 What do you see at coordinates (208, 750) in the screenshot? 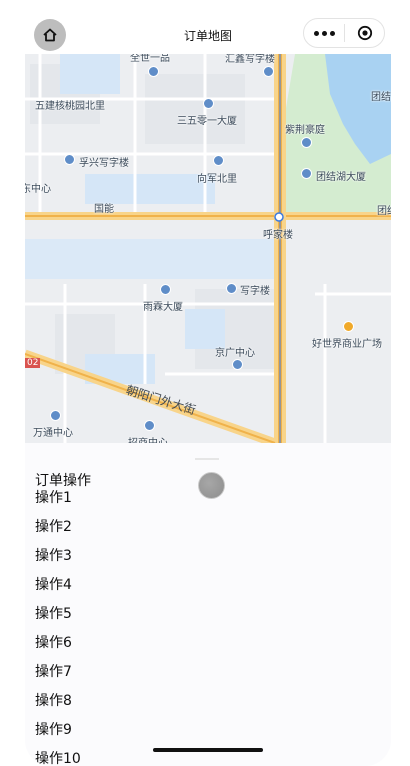
I see `home-indicator` at bounding box center [208, 750].